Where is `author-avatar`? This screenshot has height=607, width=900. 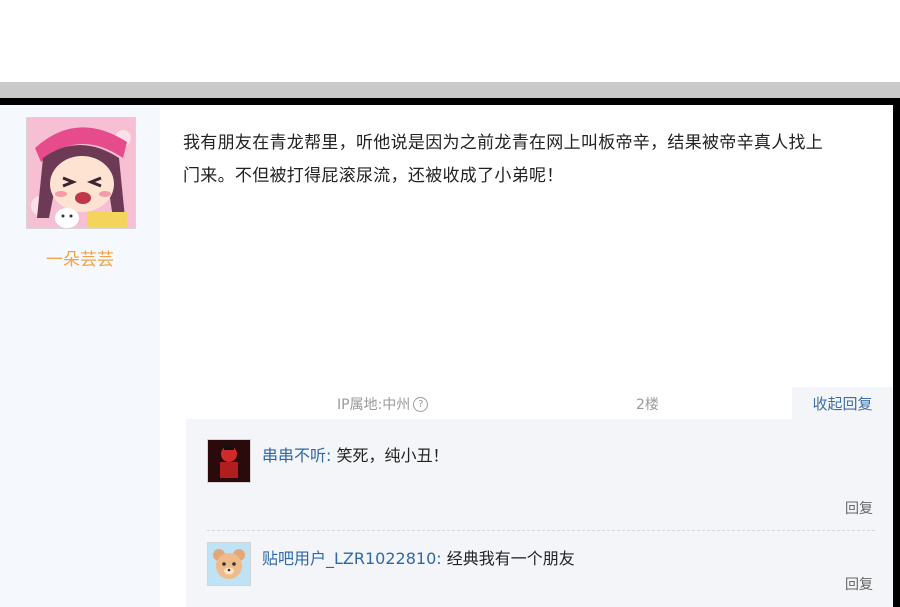 author-avatar is located at coordinates (81, 173).